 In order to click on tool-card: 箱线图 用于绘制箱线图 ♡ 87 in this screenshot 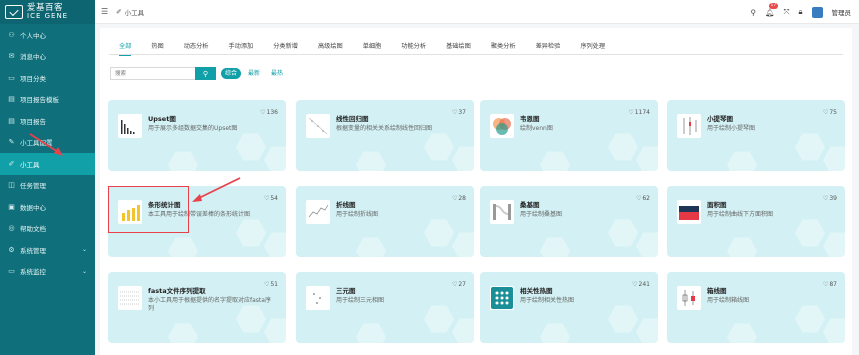, I will do `click(756, 307)`.